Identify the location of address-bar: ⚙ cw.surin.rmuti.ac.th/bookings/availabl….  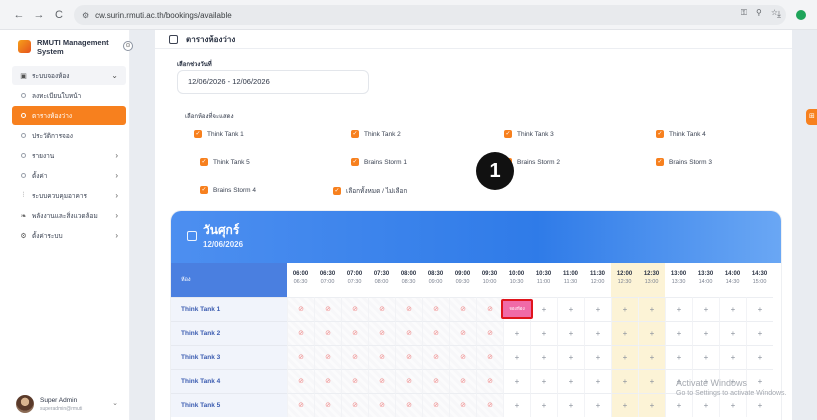
(430, 15).